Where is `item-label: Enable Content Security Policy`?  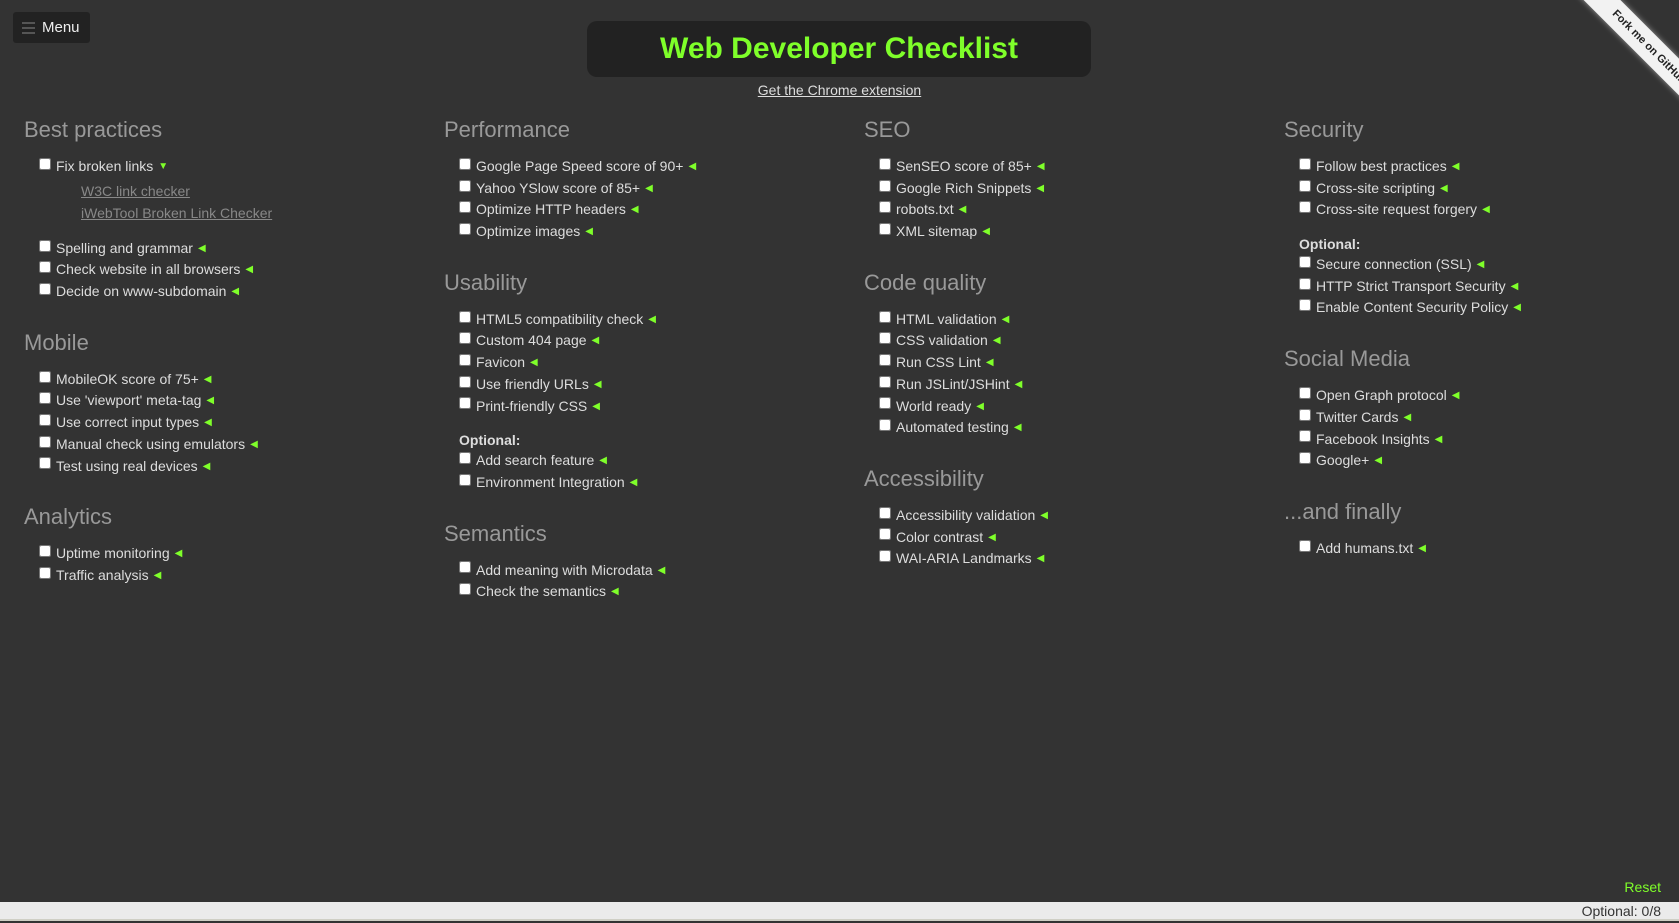 item-label: Enable Content Security Policy is located at coordinates (1412, 308).